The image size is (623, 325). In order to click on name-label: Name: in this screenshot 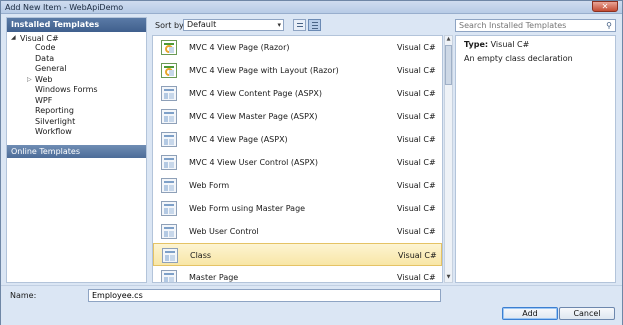, I will do `click(23, 295)`.